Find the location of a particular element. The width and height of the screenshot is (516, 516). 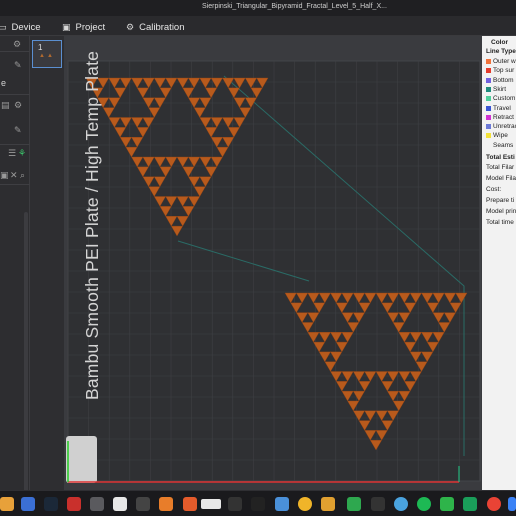

legend-item: Top sur is located at coordinates (504, 71).